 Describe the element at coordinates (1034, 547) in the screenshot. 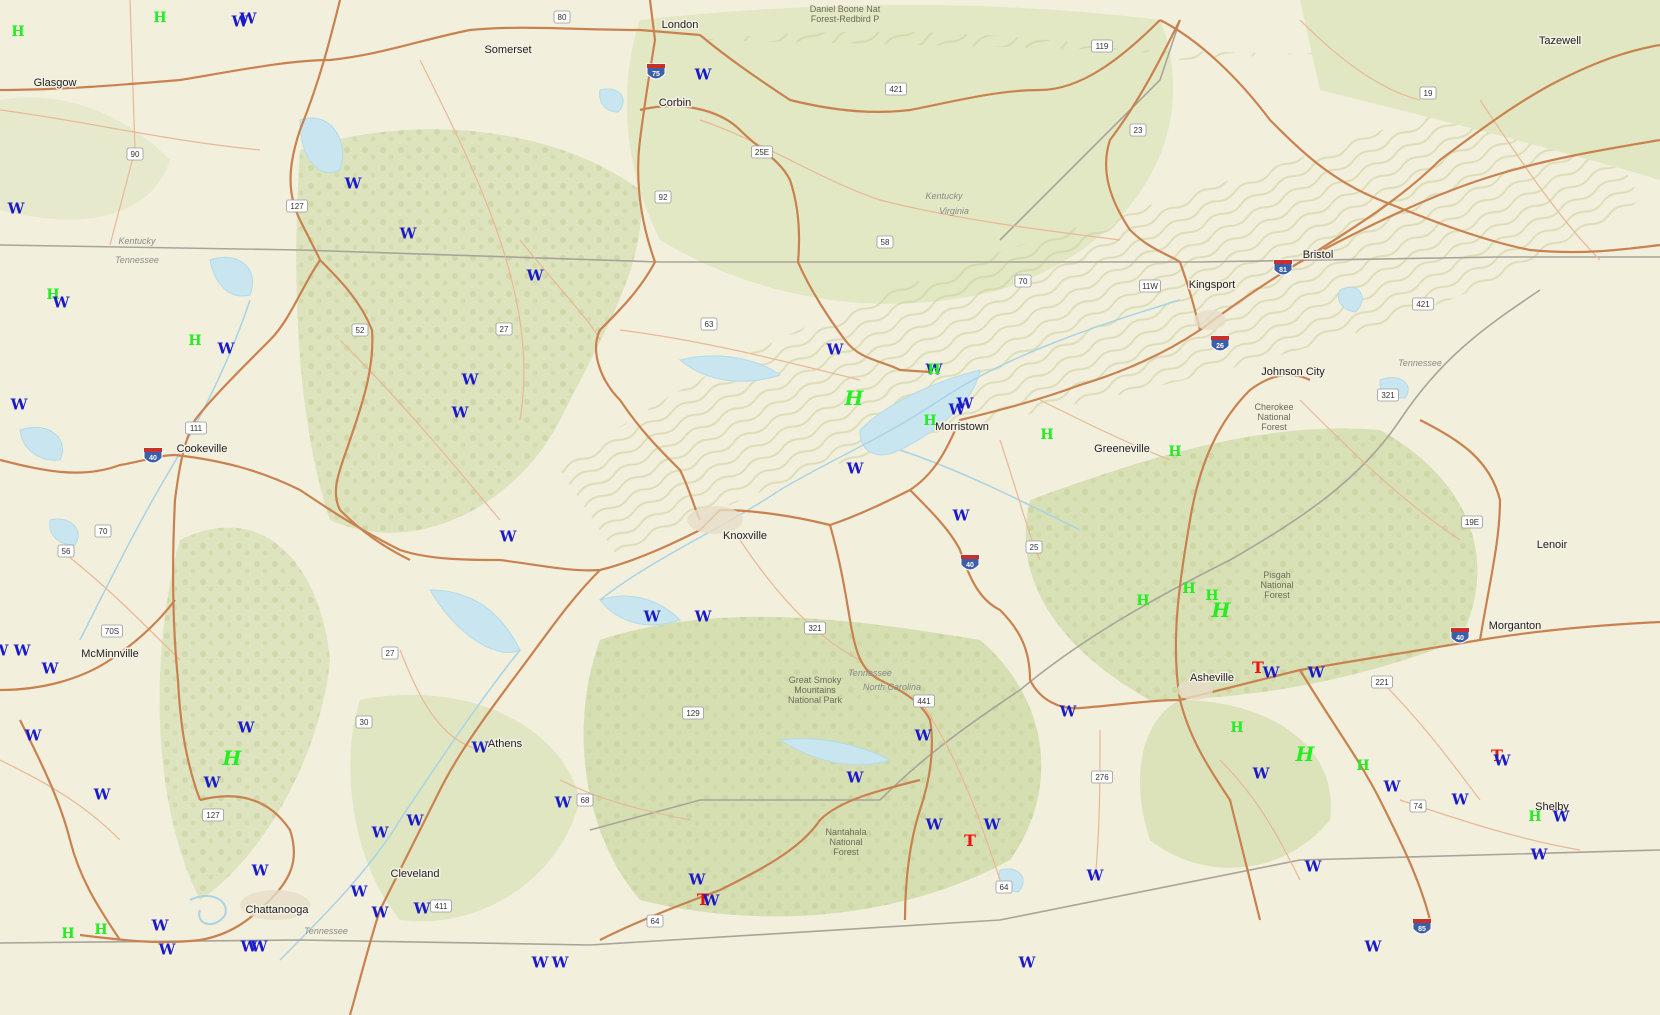

I see `svg-text: 25` at that location.